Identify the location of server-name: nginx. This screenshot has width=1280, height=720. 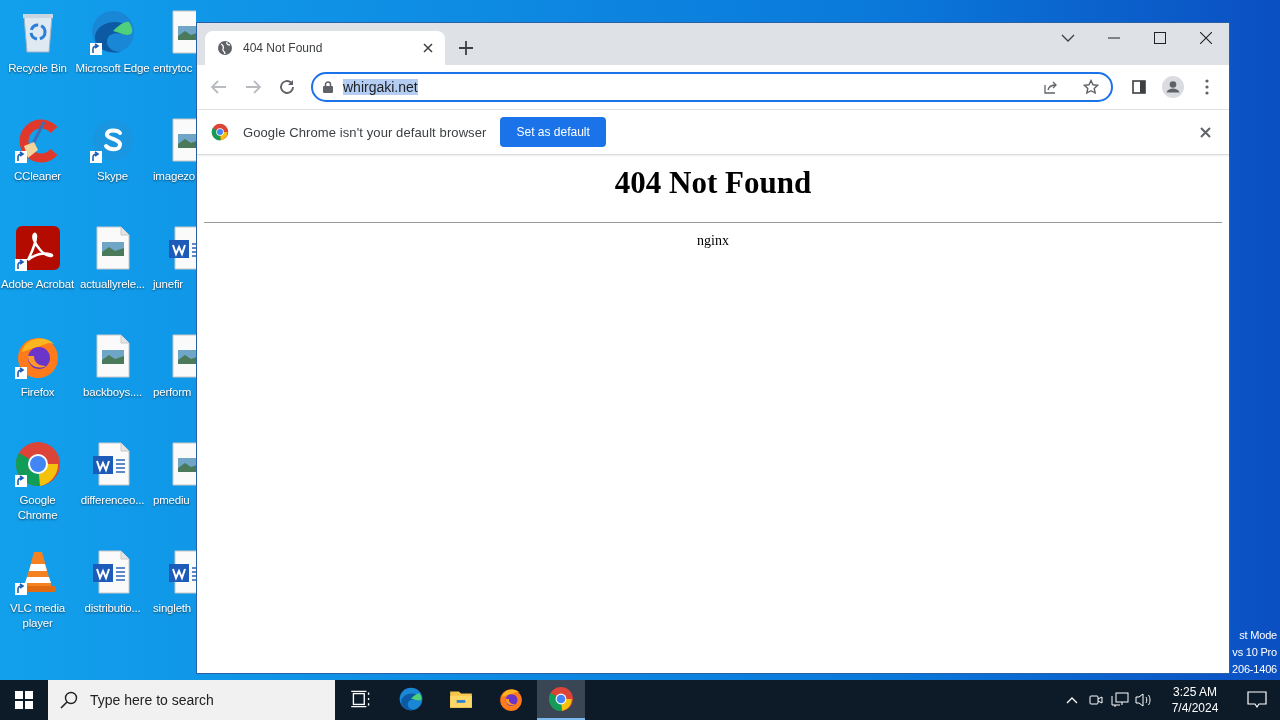
(713, 241).